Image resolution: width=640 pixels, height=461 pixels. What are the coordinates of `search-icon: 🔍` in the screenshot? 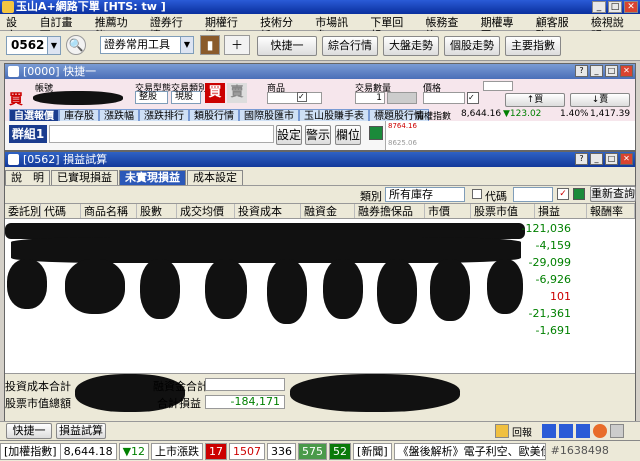 It's located at (76, 45).